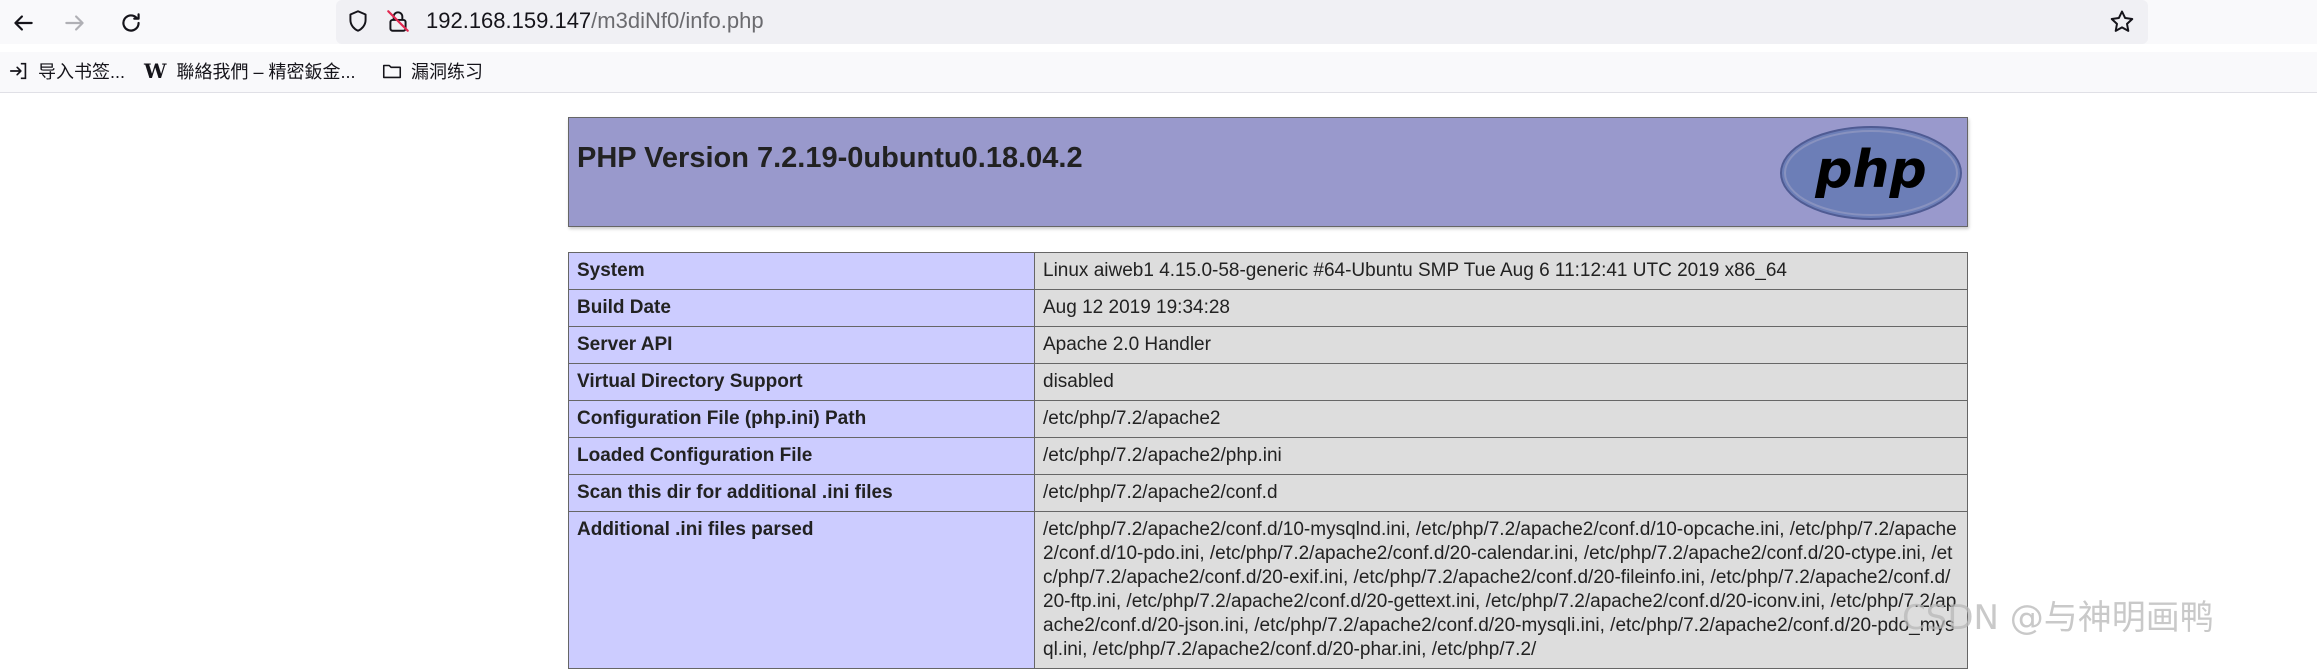 Image resolution: width=2317 pixels, height=669 pixels. Describe the element at coordinates (18, 71) in the screenshot. I see `import-icon` at that location.